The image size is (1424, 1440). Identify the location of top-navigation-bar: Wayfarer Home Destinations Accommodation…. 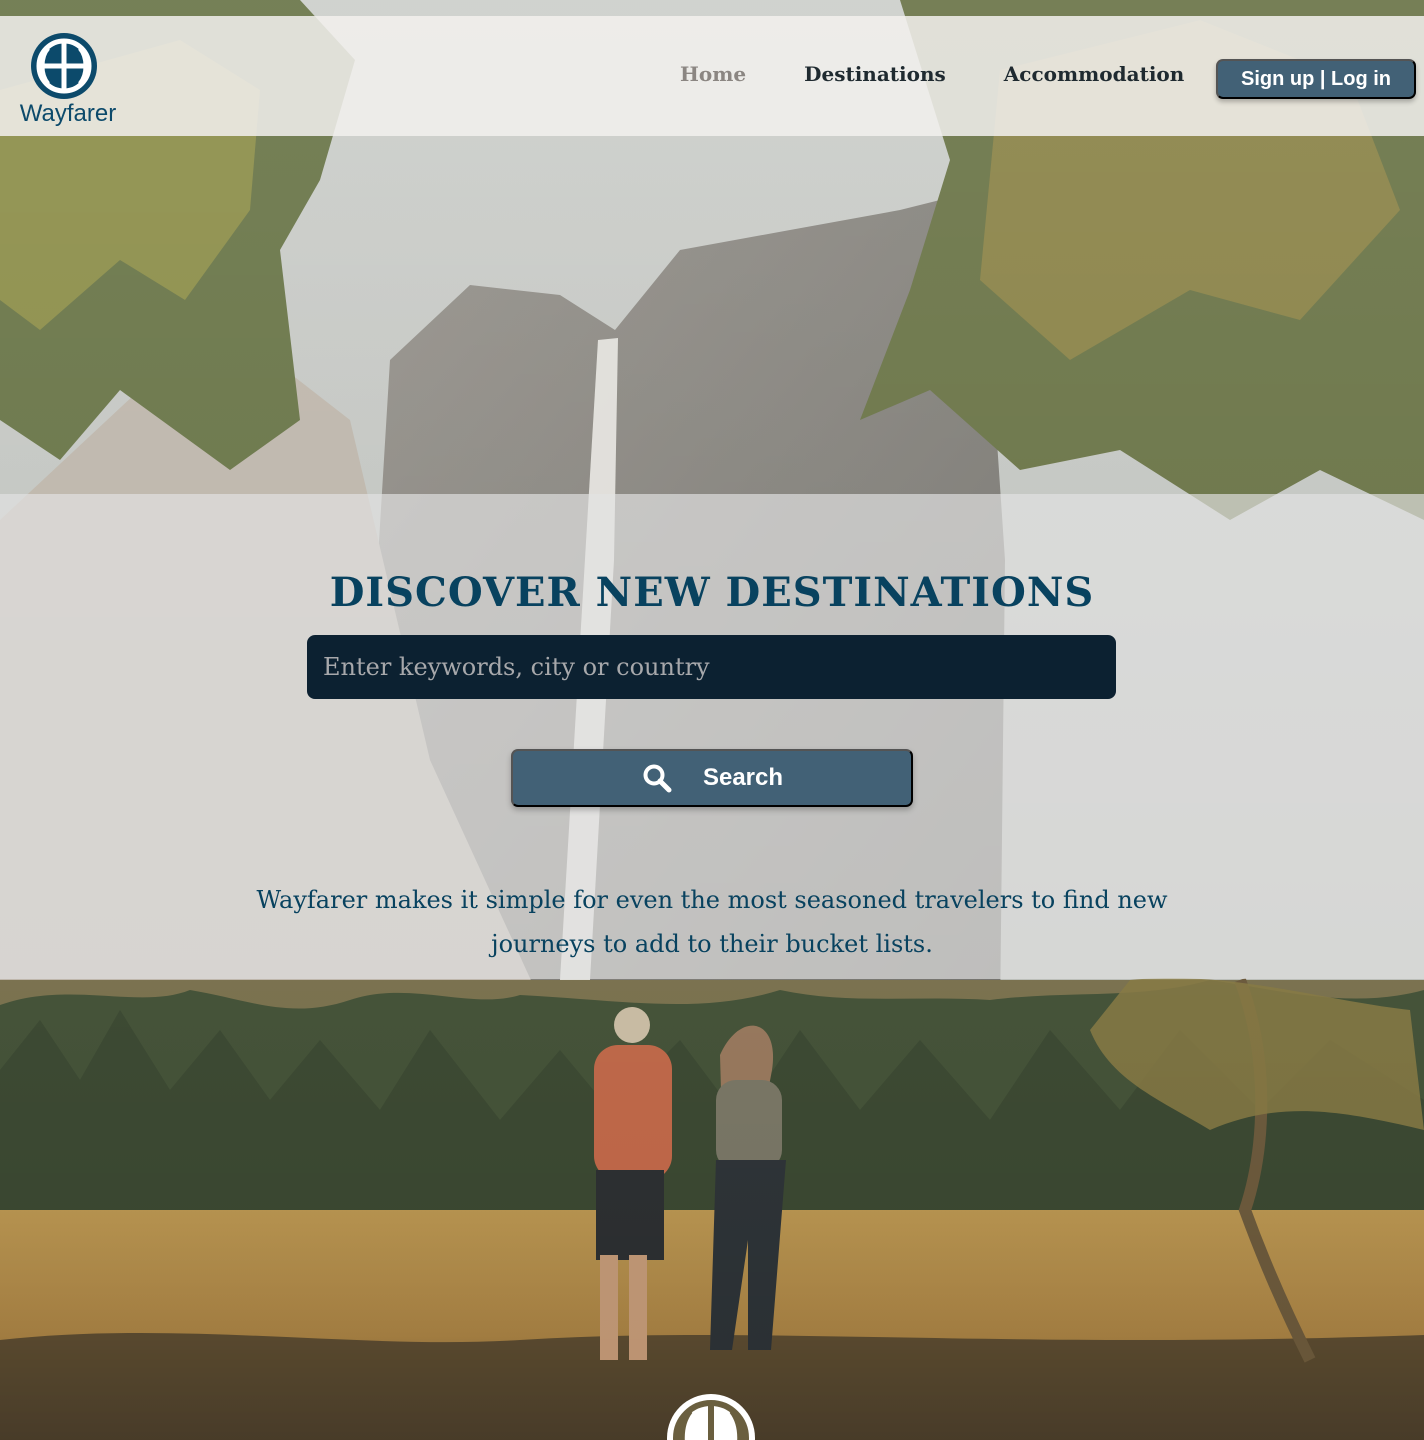
(712, 76).